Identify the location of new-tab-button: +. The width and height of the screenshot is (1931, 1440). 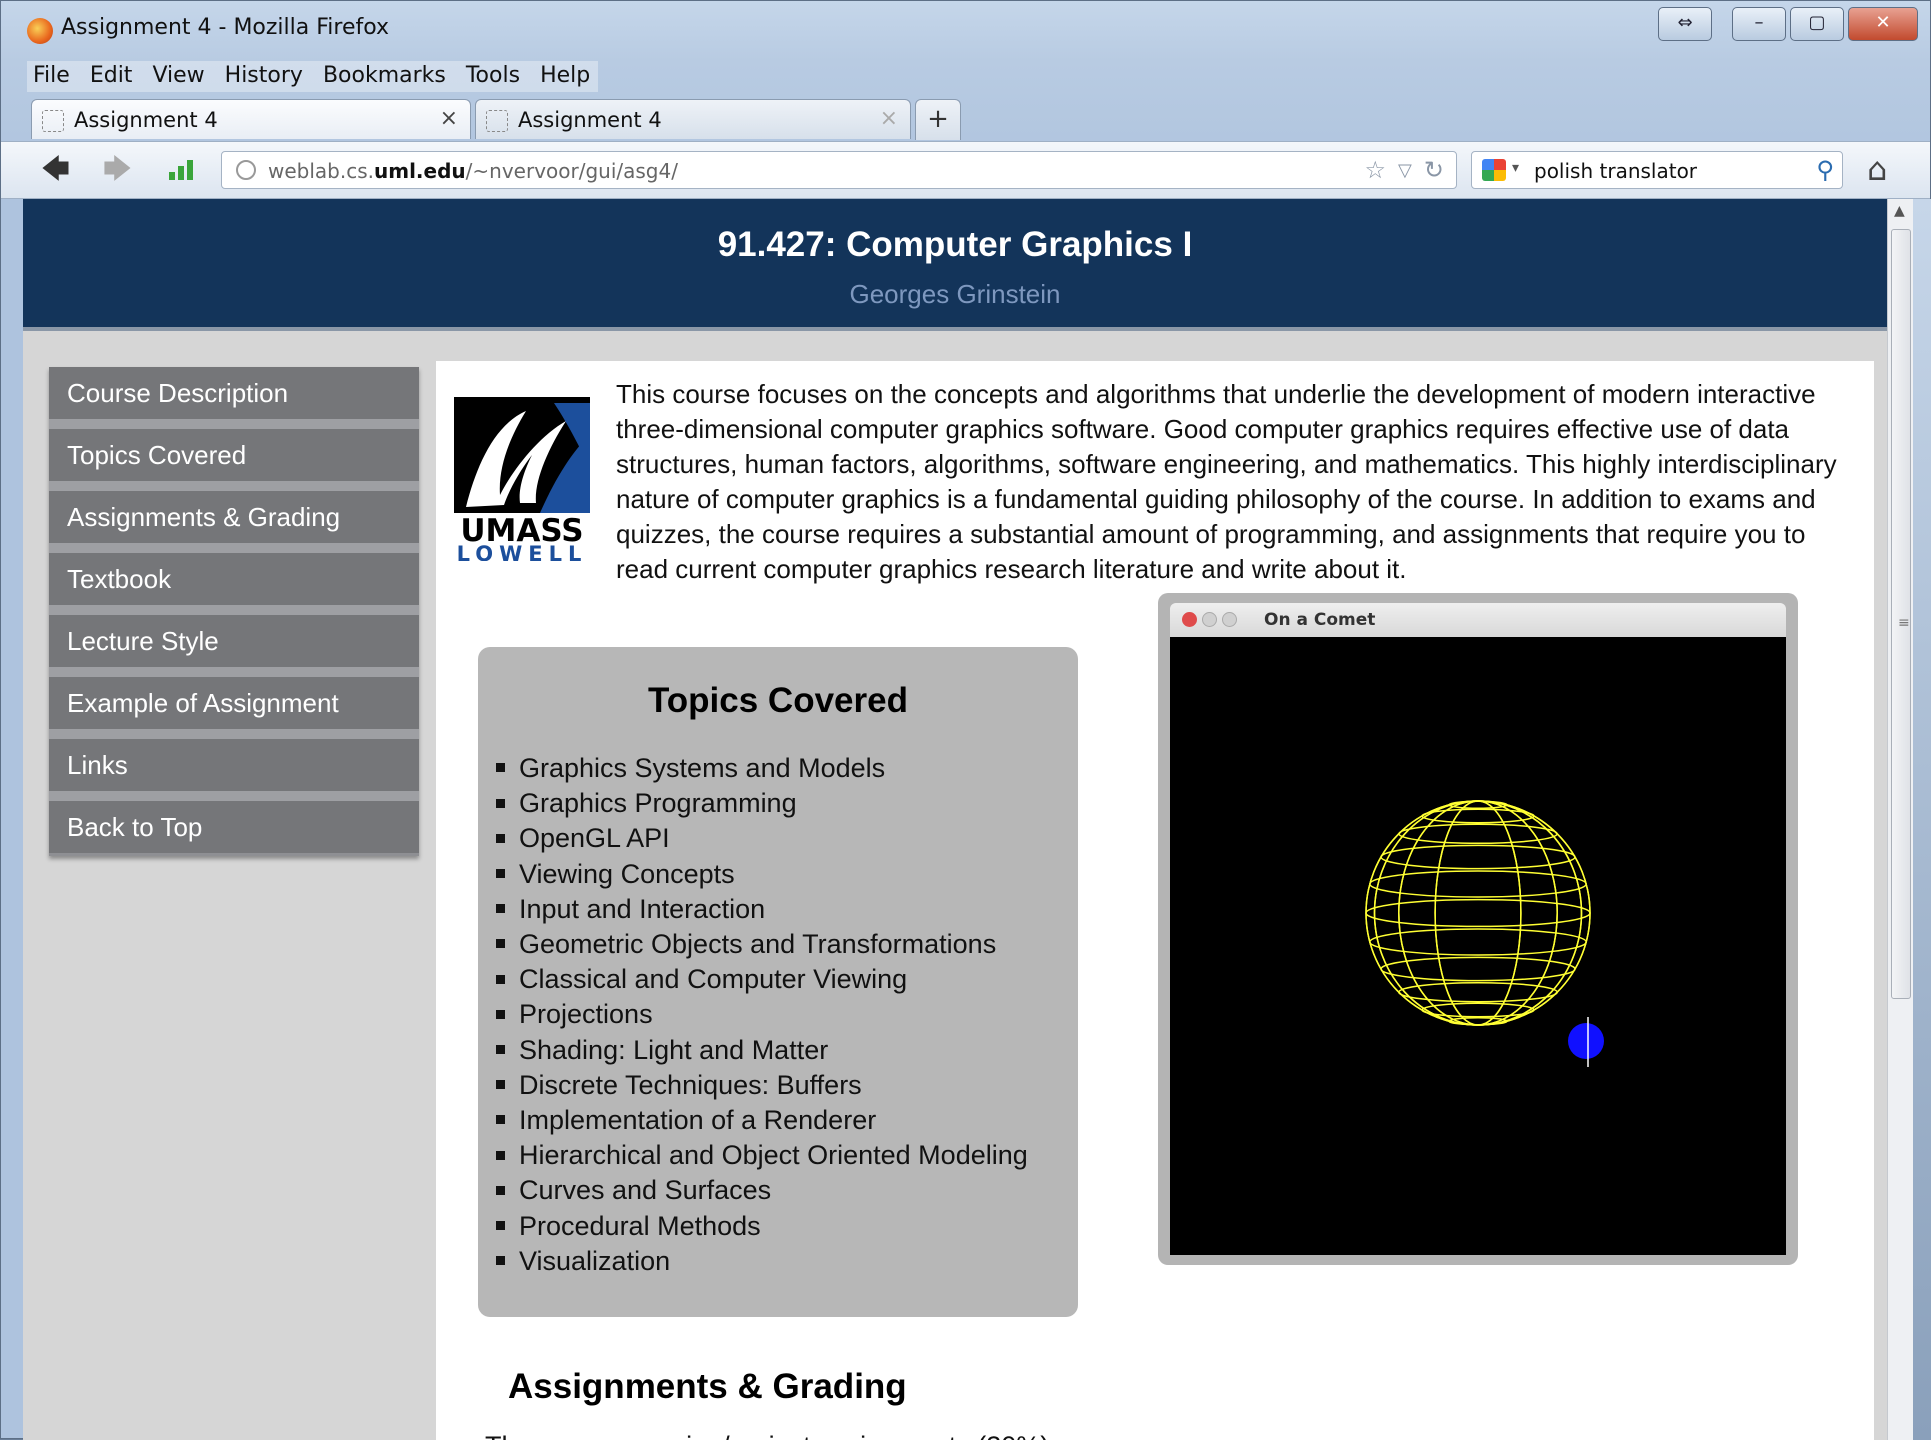
(938, 119).